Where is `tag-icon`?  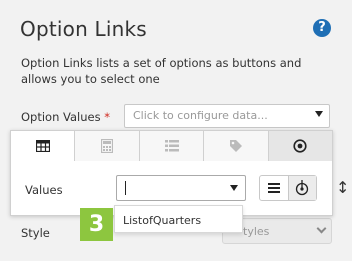 tag-icon is located at coordinates (235, 146).